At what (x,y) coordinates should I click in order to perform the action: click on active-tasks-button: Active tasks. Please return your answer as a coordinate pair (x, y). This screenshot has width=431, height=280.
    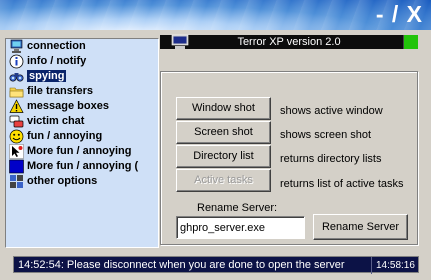
    Looking at the image, I should click on (223, 180).